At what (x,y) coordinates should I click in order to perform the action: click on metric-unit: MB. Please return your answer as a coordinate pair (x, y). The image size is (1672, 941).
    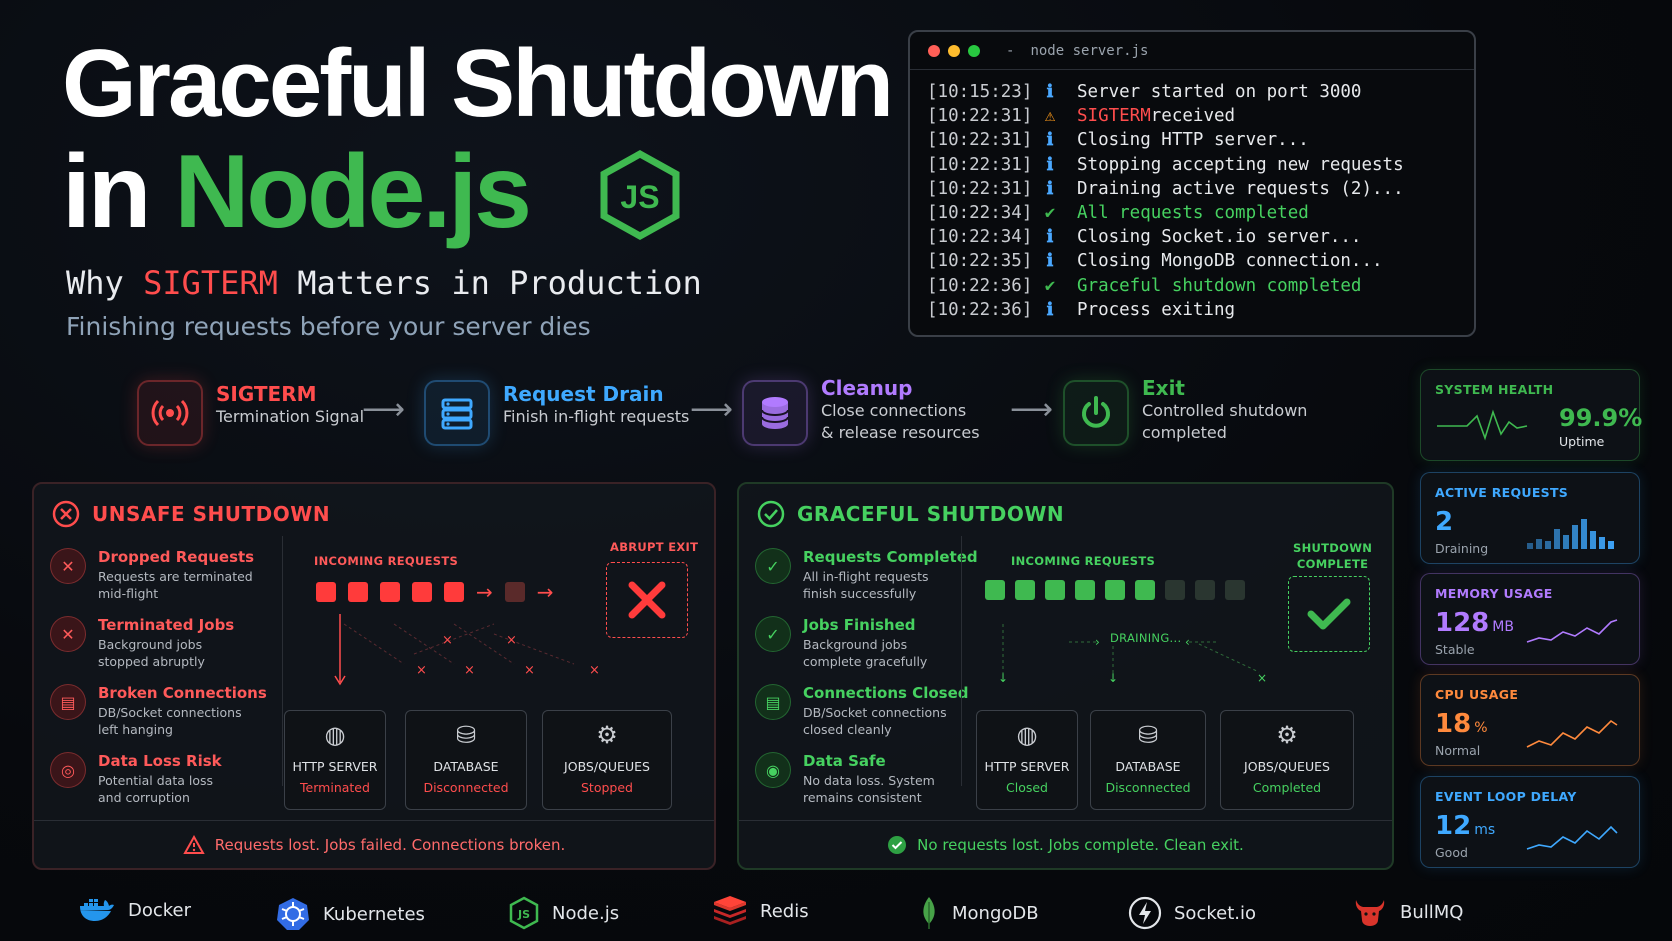
    Looking at the image, I should click on (1503, 627).